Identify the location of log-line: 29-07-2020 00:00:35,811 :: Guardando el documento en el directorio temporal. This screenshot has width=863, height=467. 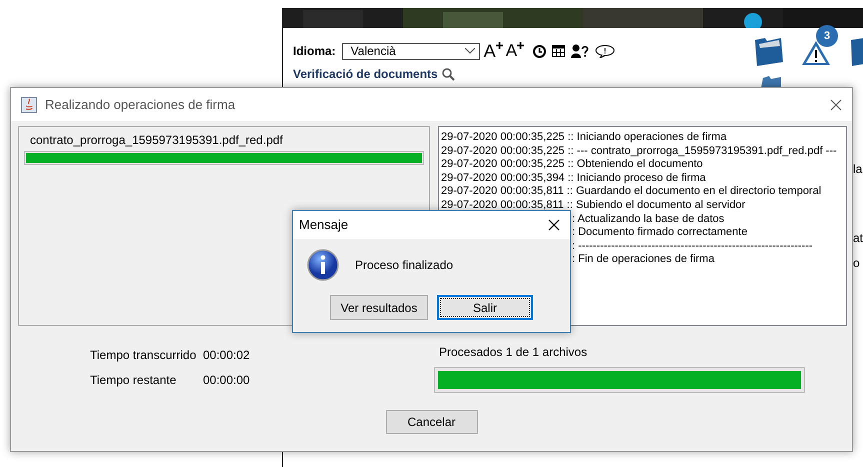
(631, 192).